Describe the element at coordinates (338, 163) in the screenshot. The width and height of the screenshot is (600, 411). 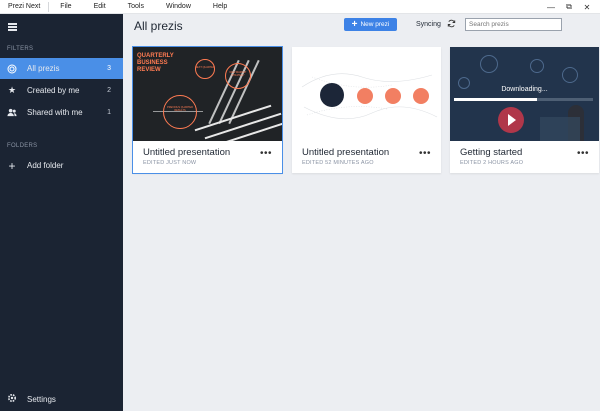
I see `card-subtitle: EDITED 52 MINUTES AGO` at that location.